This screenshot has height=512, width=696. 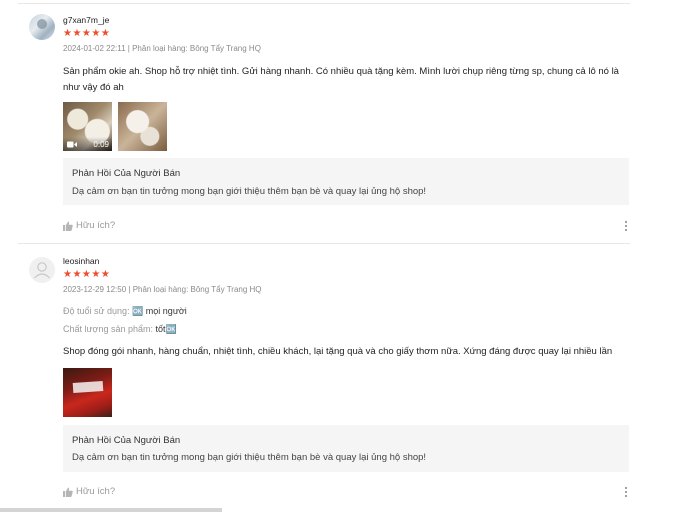 I want to click on default-user-icon, so click(x=42, y=270).